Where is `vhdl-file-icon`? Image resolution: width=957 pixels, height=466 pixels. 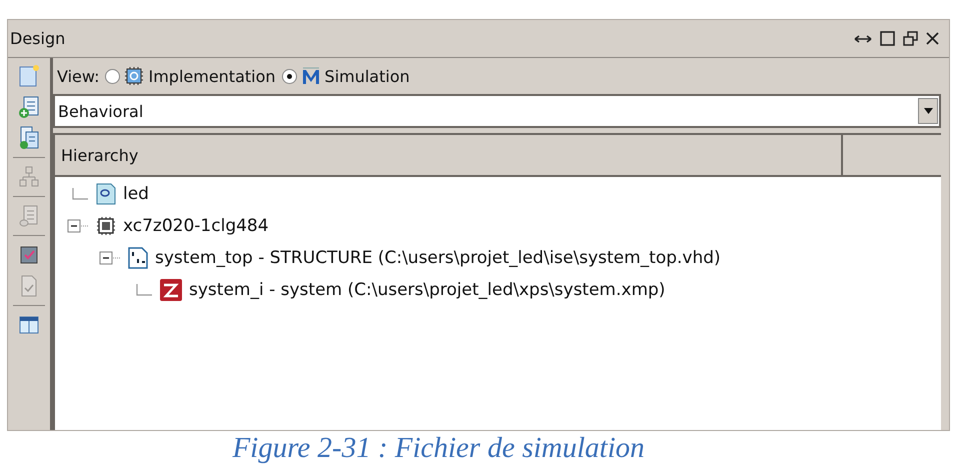
vhdl-file-icon is located at coordinates (138, 258).